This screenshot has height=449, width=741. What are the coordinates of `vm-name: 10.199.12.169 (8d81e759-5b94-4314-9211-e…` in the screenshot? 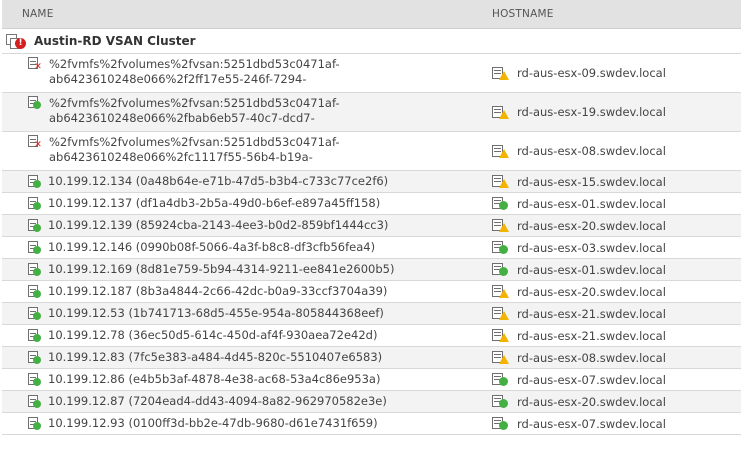 It's located at (221, 269).